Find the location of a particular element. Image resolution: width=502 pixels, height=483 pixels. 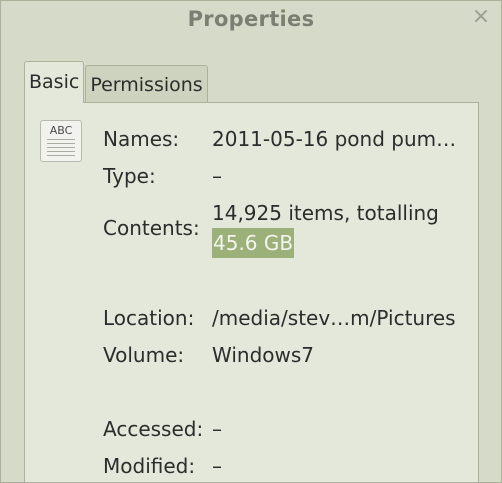

location-label: Location: is located at coordinates (149, 318).